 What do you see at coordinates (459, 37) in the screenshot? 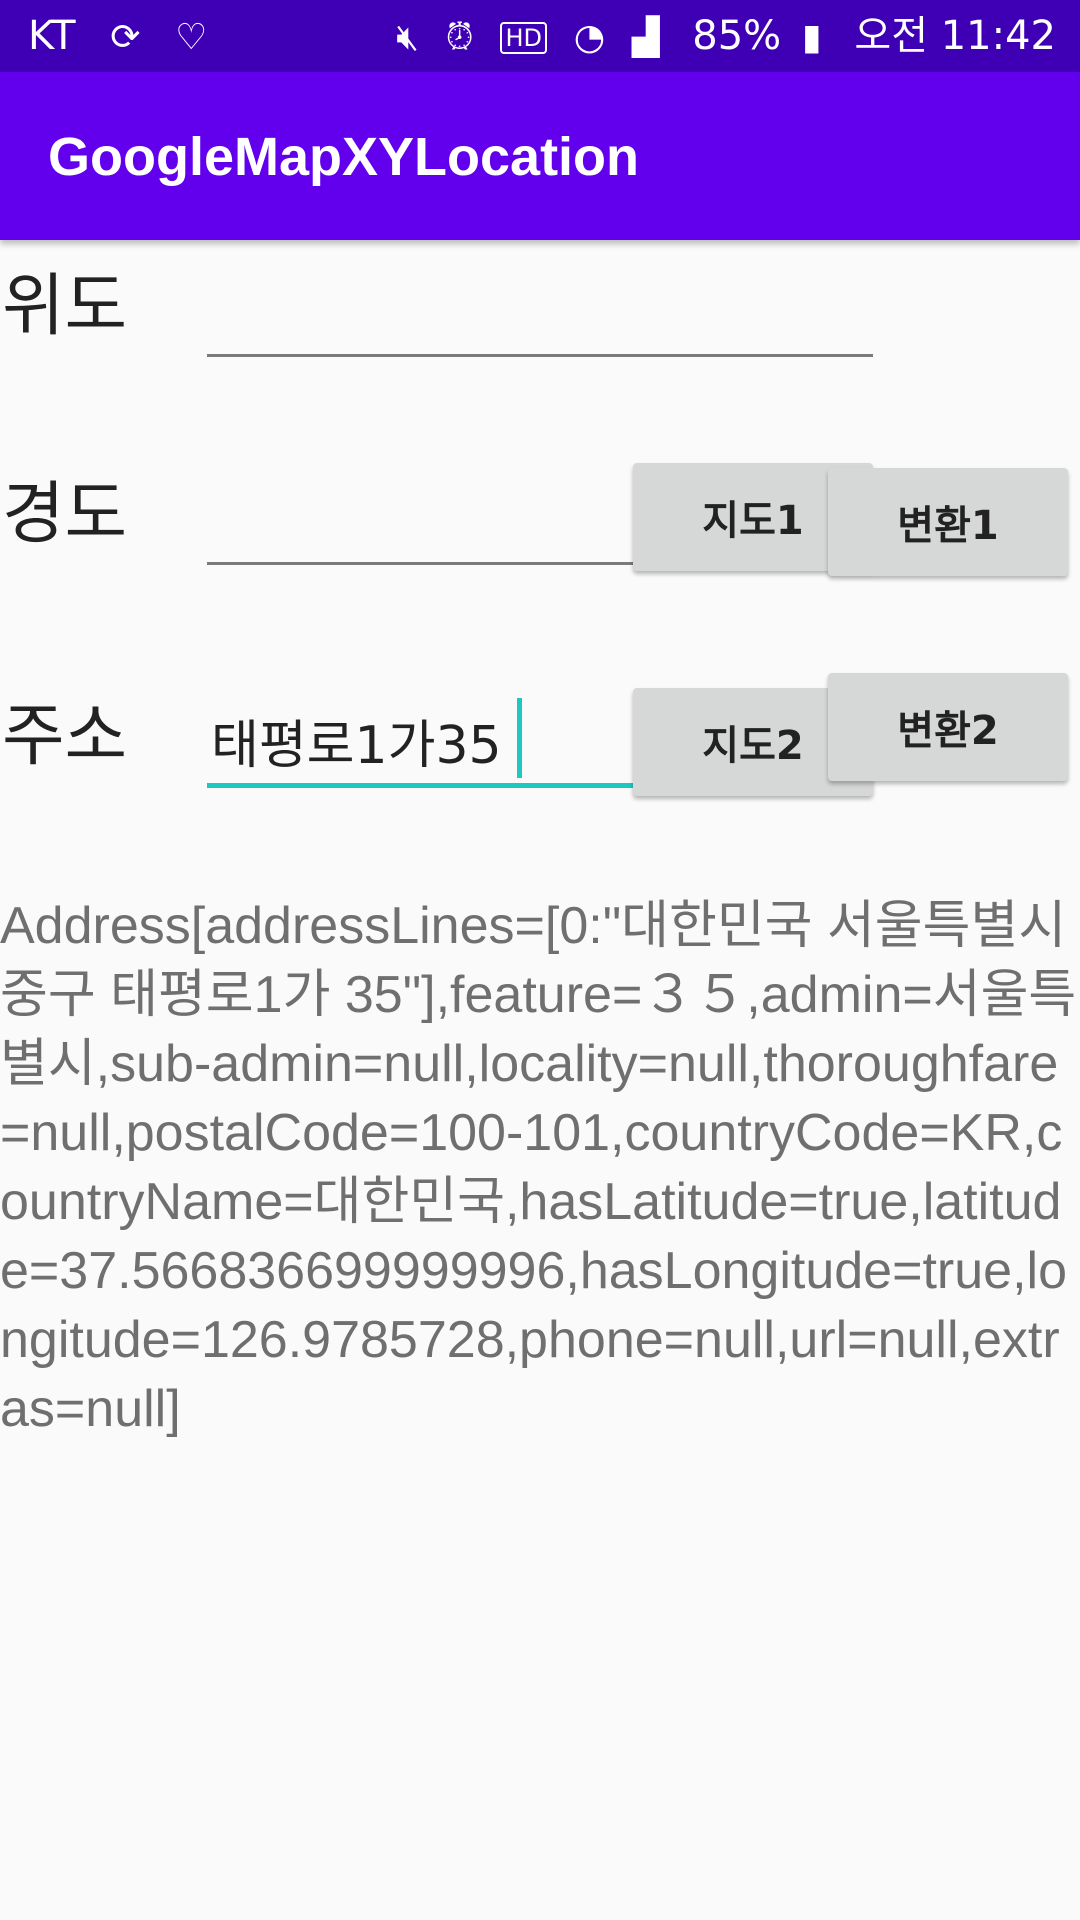
I see `alarm-icon: ⏰︎` at bounding box center [459, 37].